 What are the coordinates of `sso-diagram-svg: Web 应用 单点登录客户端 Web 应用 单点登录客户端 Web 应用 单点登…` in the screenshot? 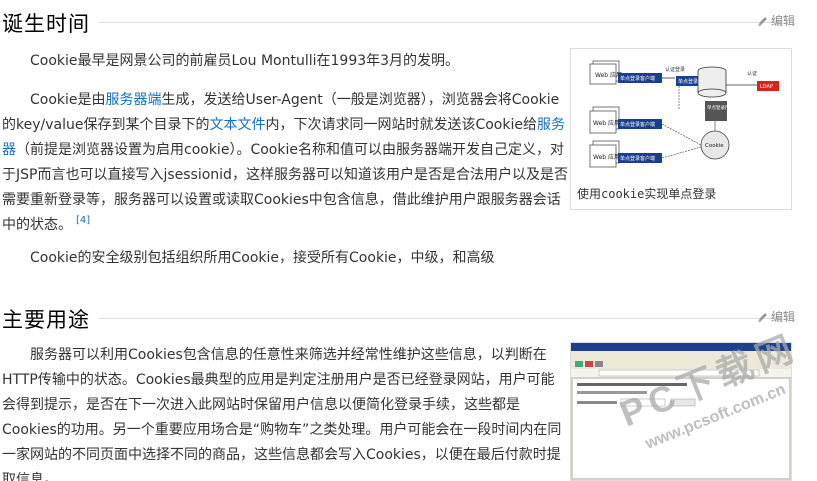 It's located at (681, 115).